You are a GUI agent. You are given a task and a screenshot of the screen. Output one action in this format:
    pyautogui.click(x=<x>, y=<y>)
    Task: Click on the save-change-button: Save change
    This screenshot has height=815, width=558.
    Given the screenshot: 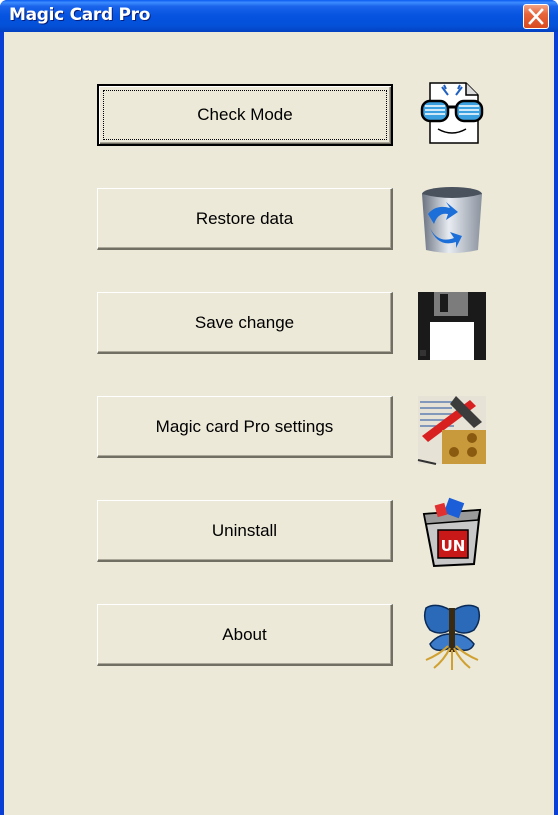 What is the action you would take?
    pyautogui.click(x=245, y=323)
    